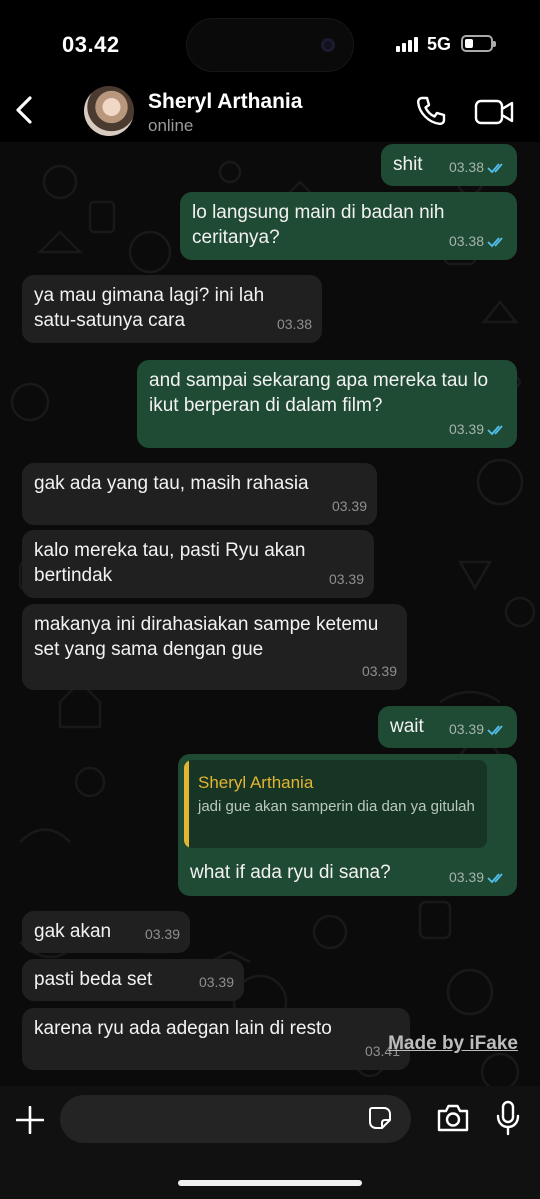  What do you see at coordinates (380, 1118) in the screenshot?
I see `sticker-icon` at bounding box center [380, 1118].